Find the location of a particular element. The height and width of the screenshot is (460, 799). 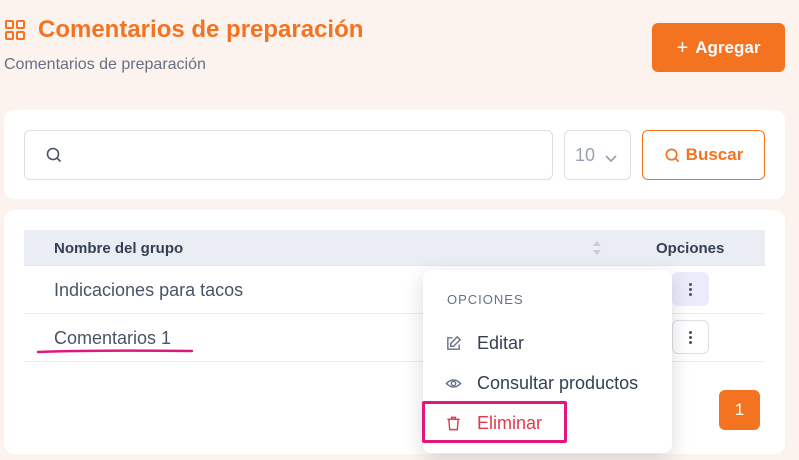

column-header-options: Opciones is located at coordinates (690, 248).